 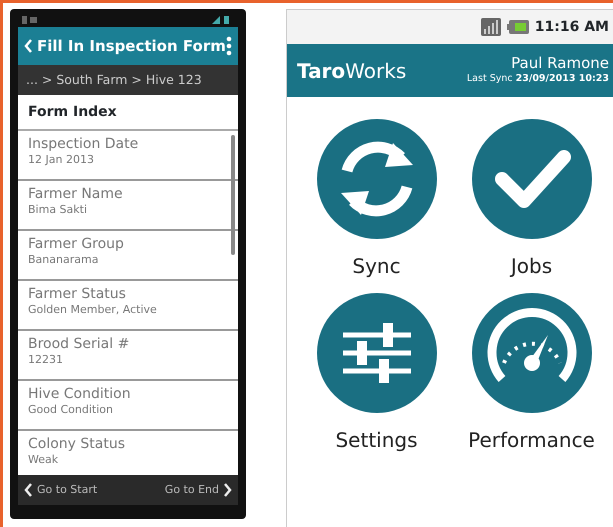 What do you see at coordinates (560, 63) in the screenshot?
I see `user-name: Paul Ramone` at bounding box center [560, 63].